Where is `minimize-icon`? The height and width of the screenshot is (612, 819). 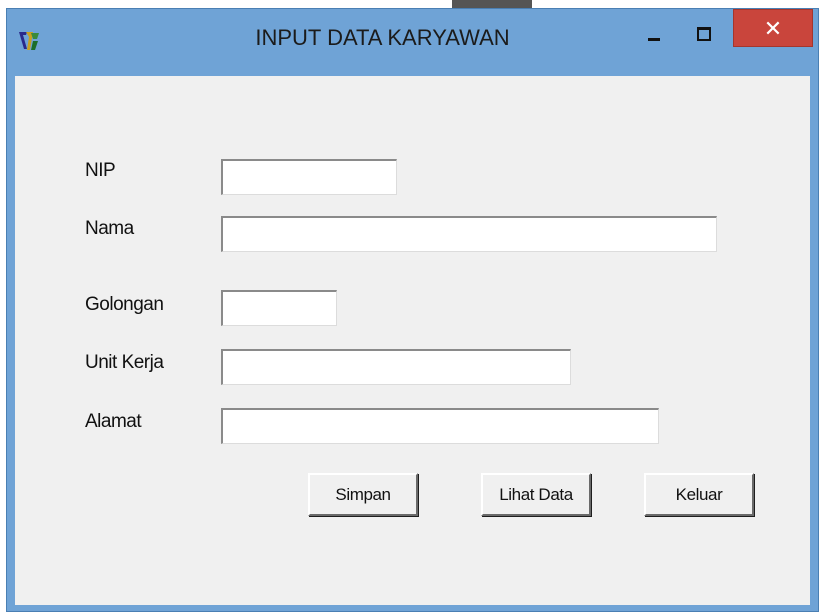 minimize-icon is located at coordinates (654, 39).